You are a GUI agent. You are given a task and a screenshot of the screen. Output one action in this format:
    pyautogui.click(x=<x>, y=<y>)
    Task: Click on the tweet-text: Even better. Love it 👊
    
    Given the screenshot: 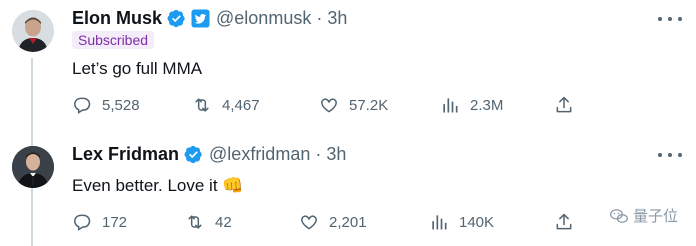 What is the action you would take?
    pyautogui.click(x=158, y=185)
    